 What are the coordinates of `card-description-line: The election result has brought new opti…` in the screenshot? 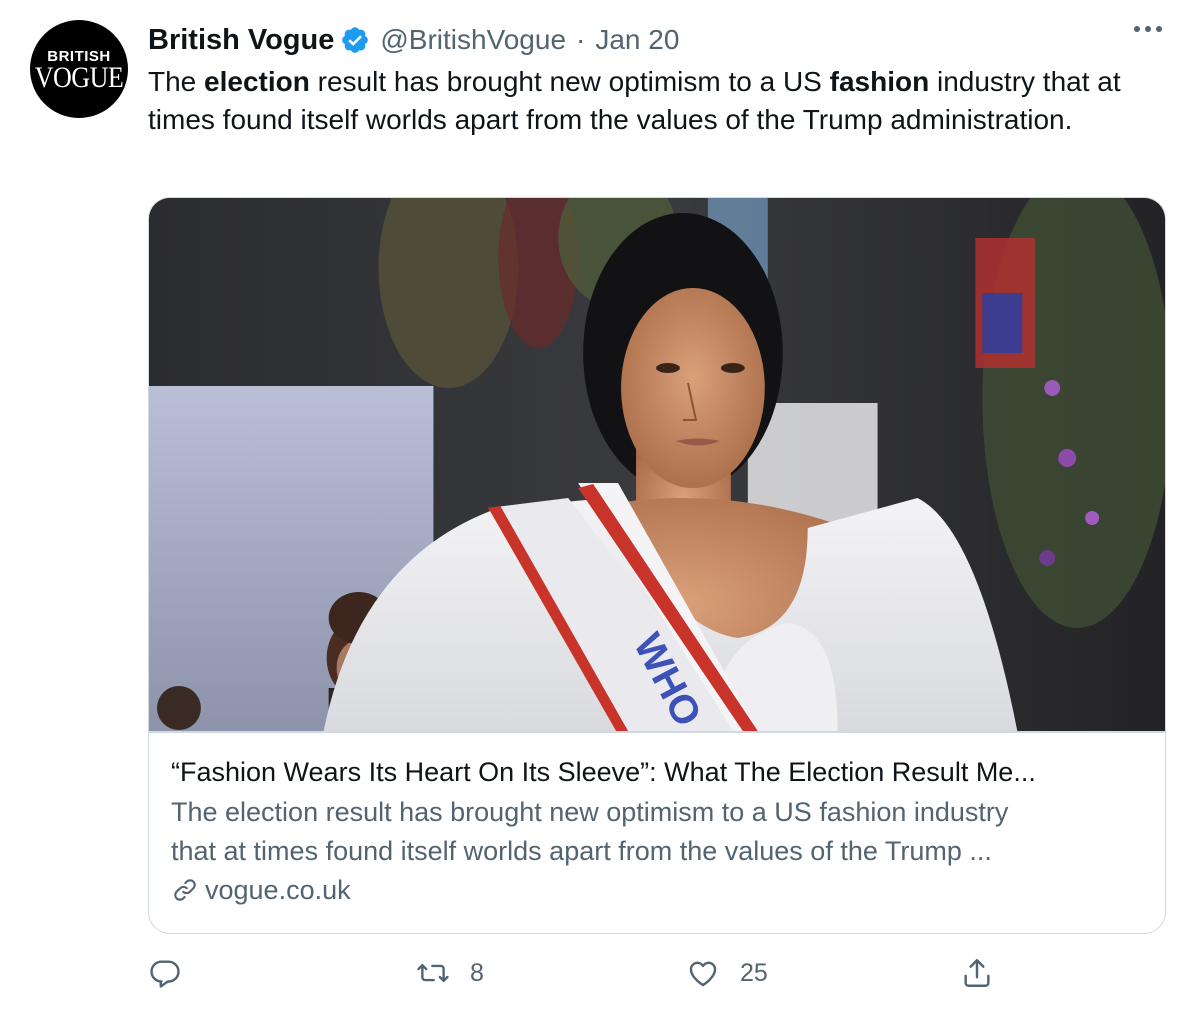 It's located at (590, 812).